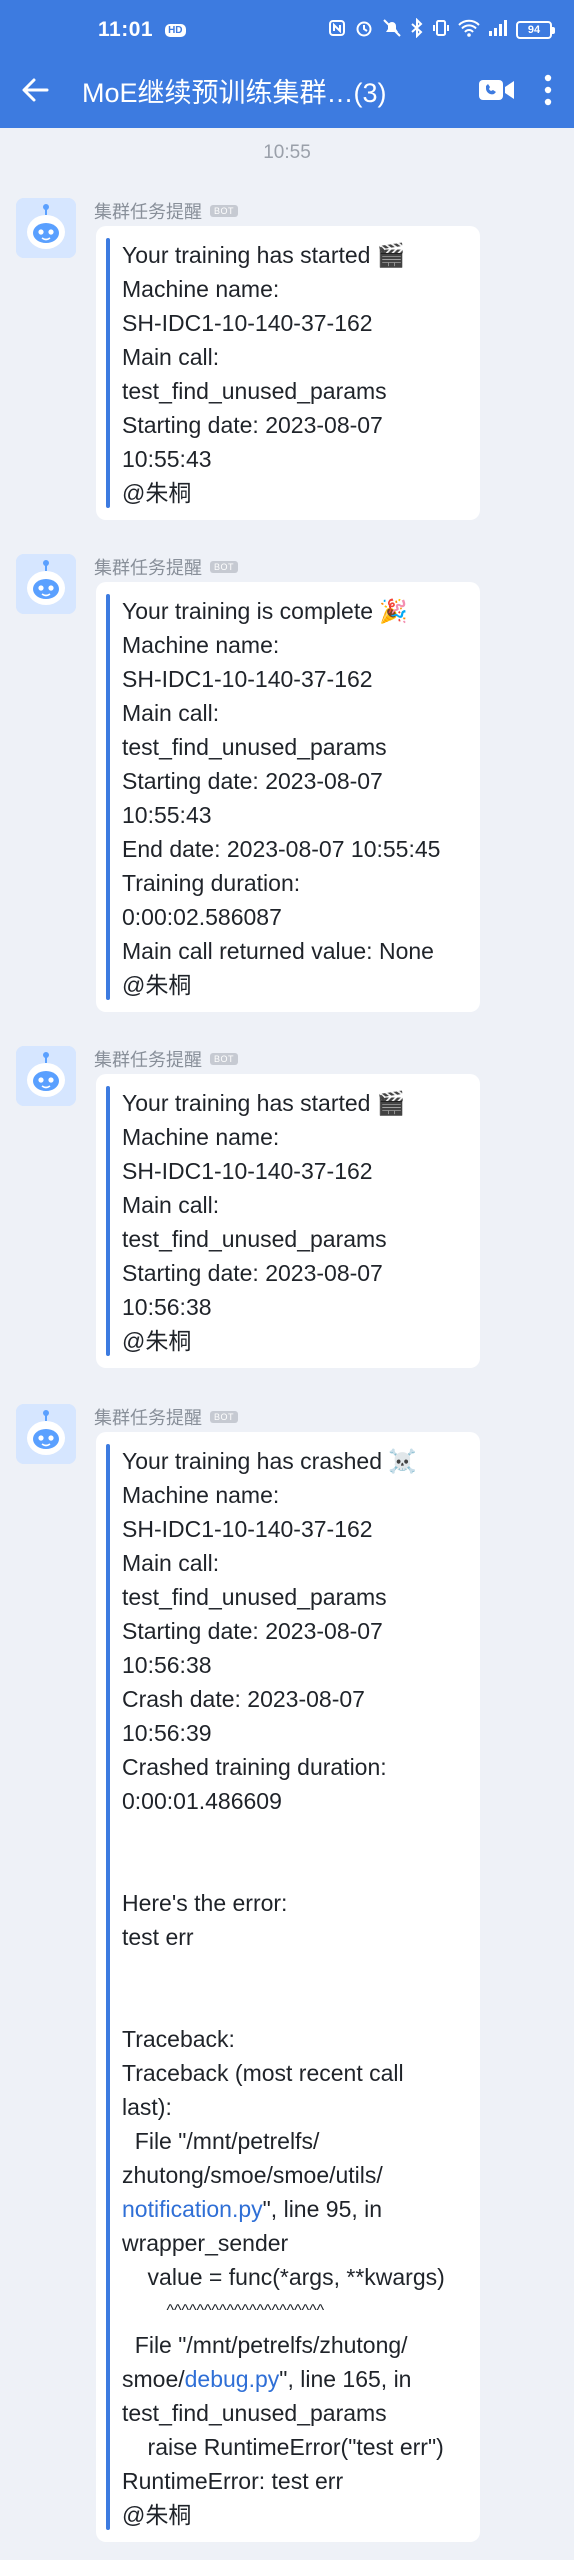  What do you see at coordinates (252, 2175) in the screenshot?
I see `message-line: zhutong/smoe/smoe/utils/` at bounding box center [252, 2175].